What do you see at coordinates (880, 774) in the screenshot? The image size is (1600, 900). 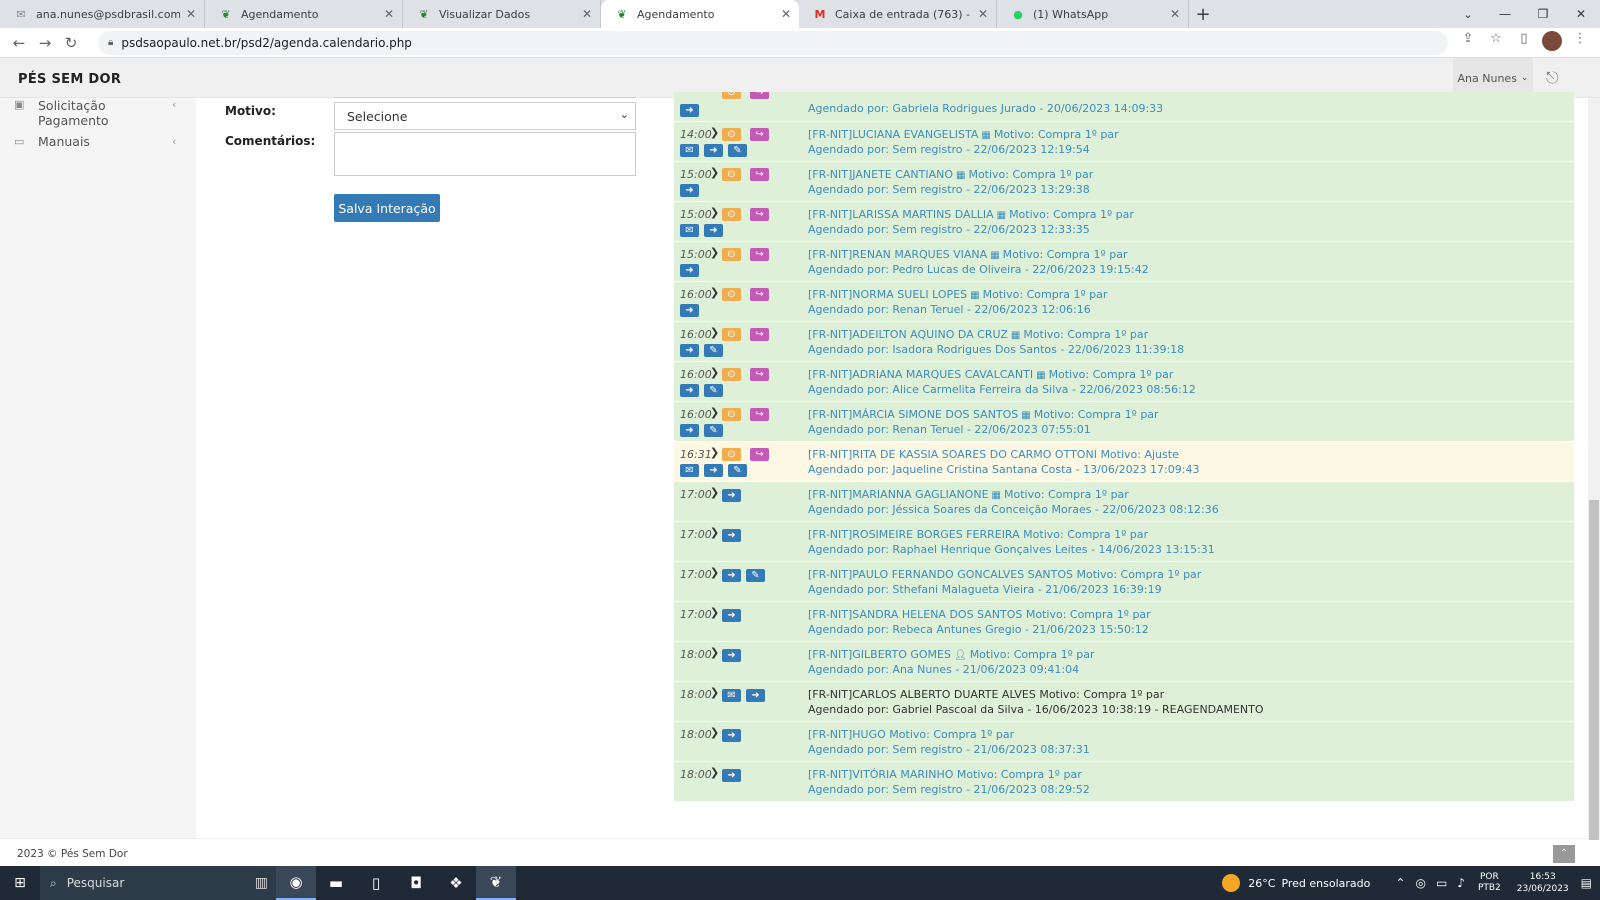 I see `patient-name: [FR-NIT]VITÓRIA MARINHO` at bounding box center [880, 774].